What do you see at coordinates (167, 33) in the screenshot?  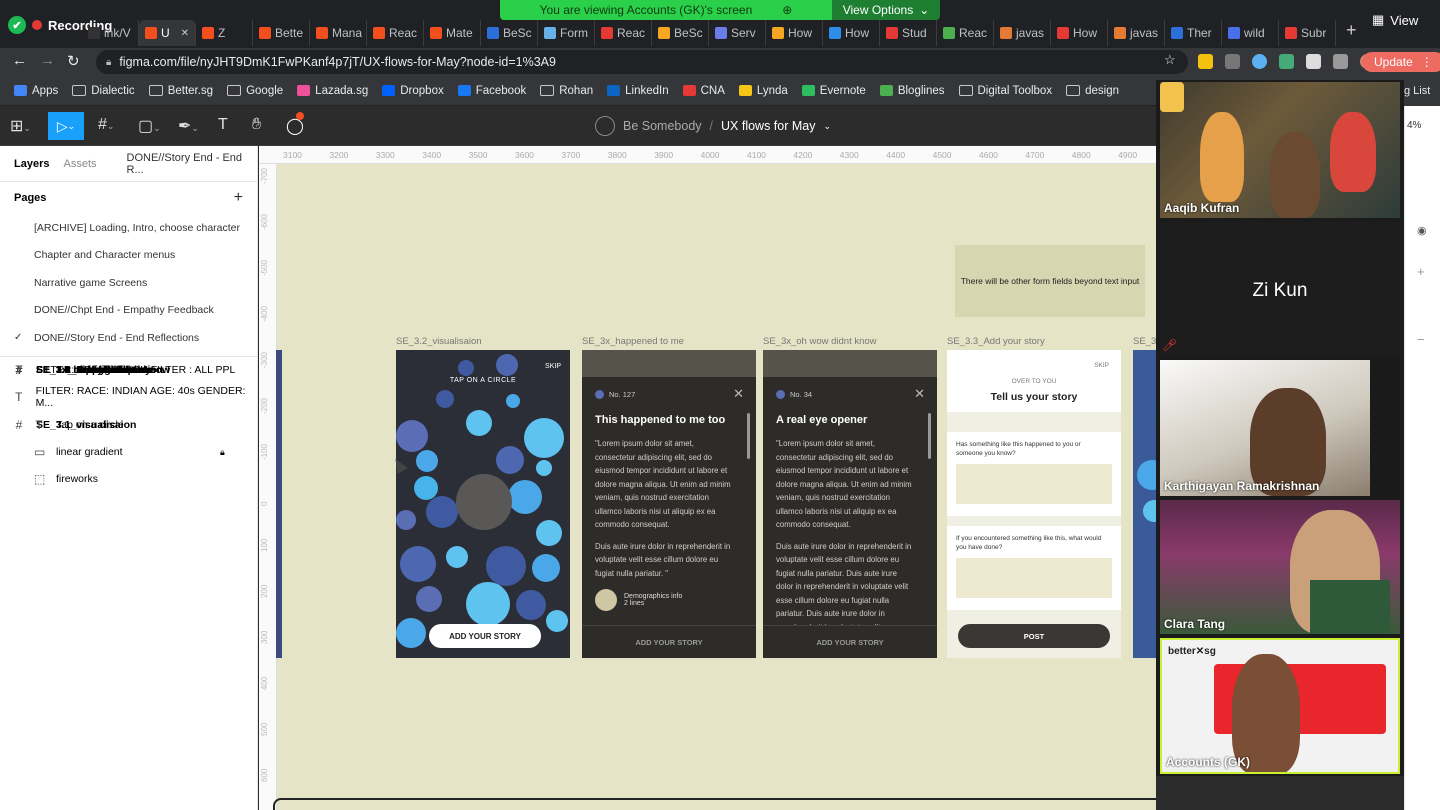 I see `tab-active: U ✕` at bounding box center [167, 33].